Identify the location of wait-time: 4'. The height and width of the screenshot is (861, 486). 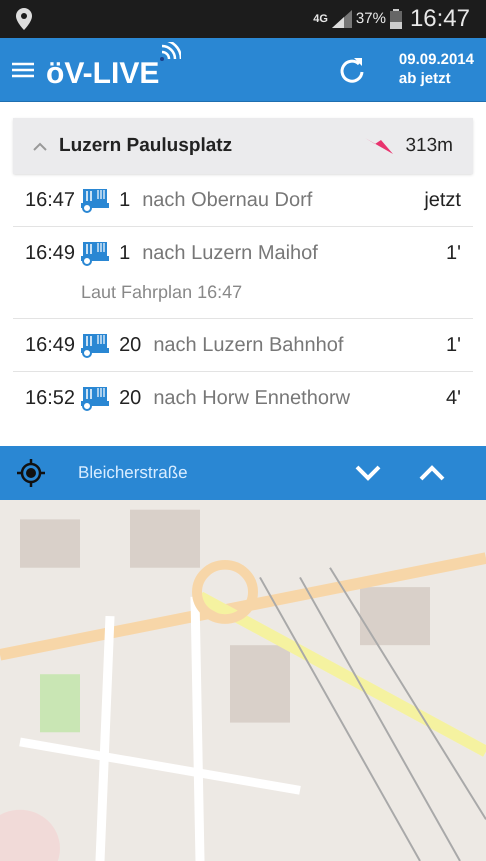
(453, 398).